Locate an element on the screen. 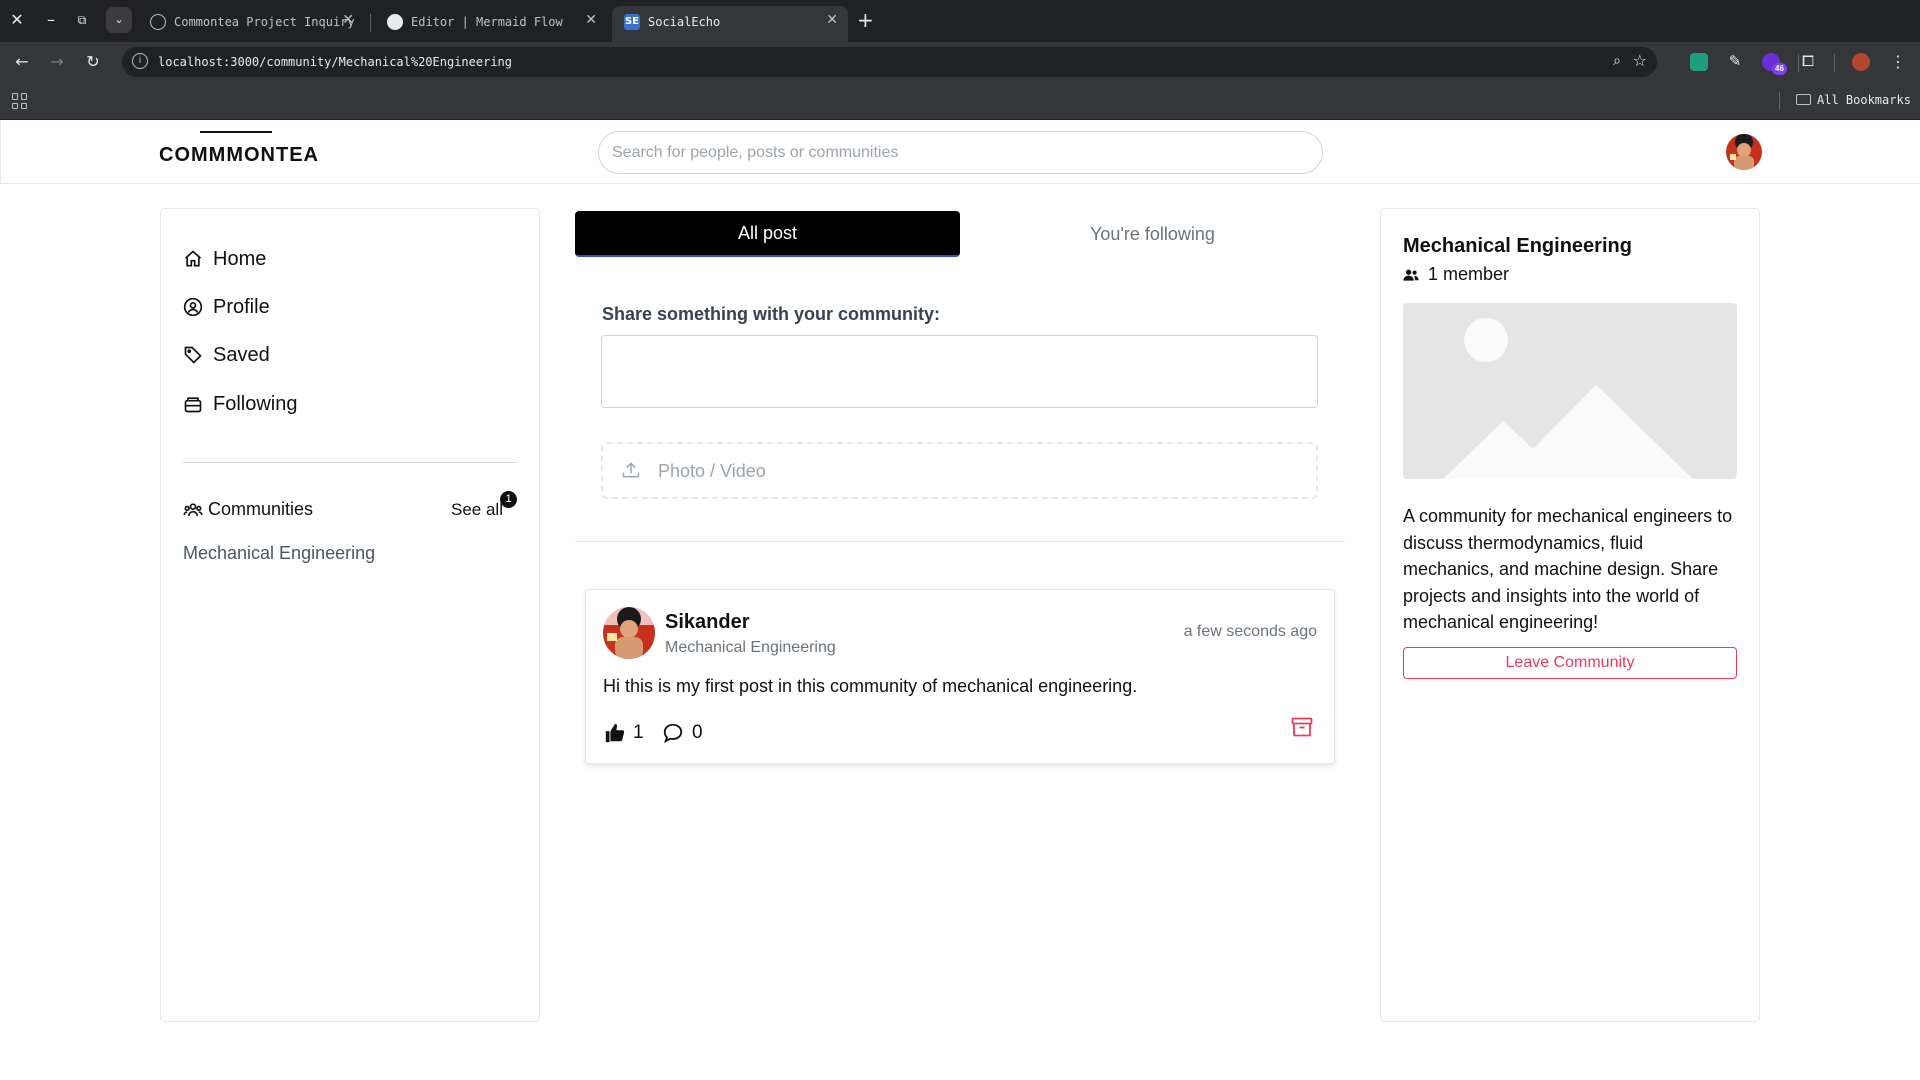 This screenshot has height=1080, width=1920. feed-divider is located at coordinates (960, 541).